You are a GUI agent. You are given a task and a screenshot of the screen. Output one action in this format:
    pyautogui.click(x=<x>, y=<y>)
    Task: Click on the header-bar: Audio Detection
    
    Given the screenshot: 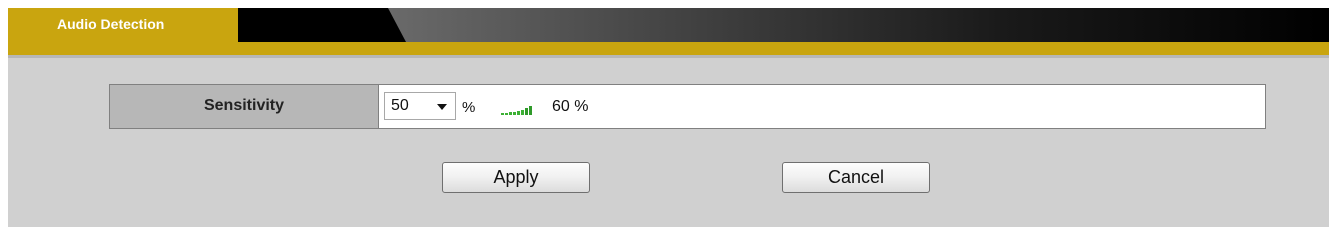 What is the action you would take?
    pyautogui.click(x=668, y=25)
    